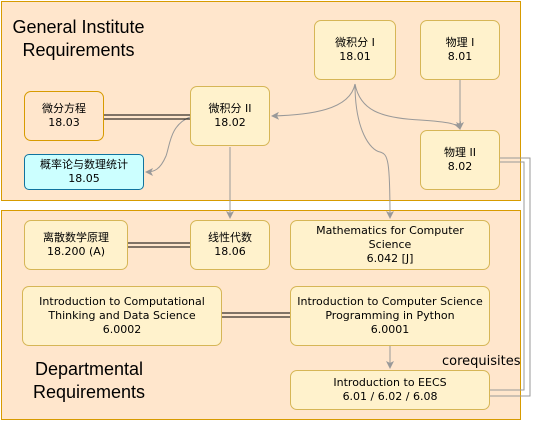 The height and width of the screenshot is (421, 533). I want to click on course-discrete-name: 离散数学原理, so click(76, 237).